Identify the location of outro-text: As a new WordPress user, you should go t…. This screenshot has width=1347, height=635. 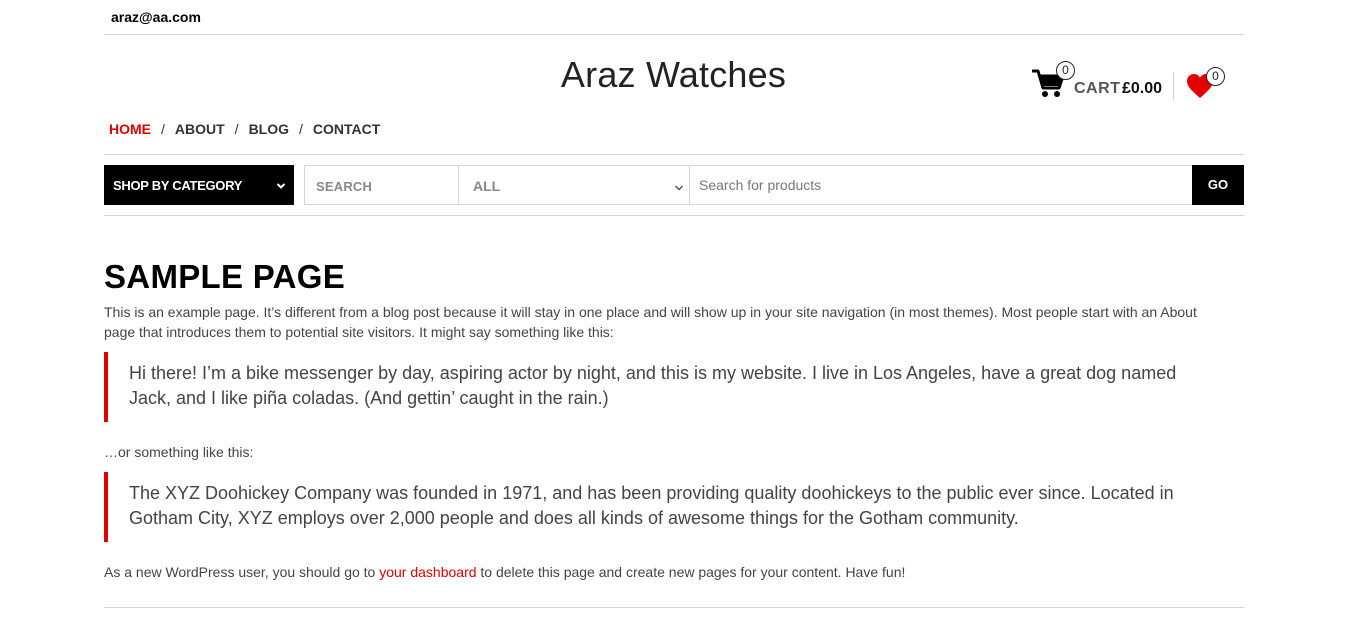
(242, 572).